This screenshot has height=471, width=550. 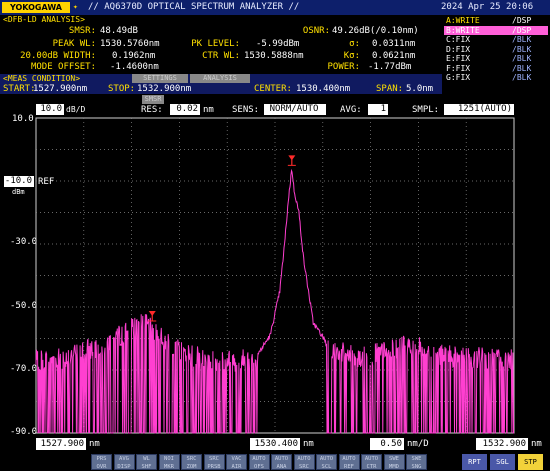 I want to click on ref-label: REF, so click(x=46, y=182).